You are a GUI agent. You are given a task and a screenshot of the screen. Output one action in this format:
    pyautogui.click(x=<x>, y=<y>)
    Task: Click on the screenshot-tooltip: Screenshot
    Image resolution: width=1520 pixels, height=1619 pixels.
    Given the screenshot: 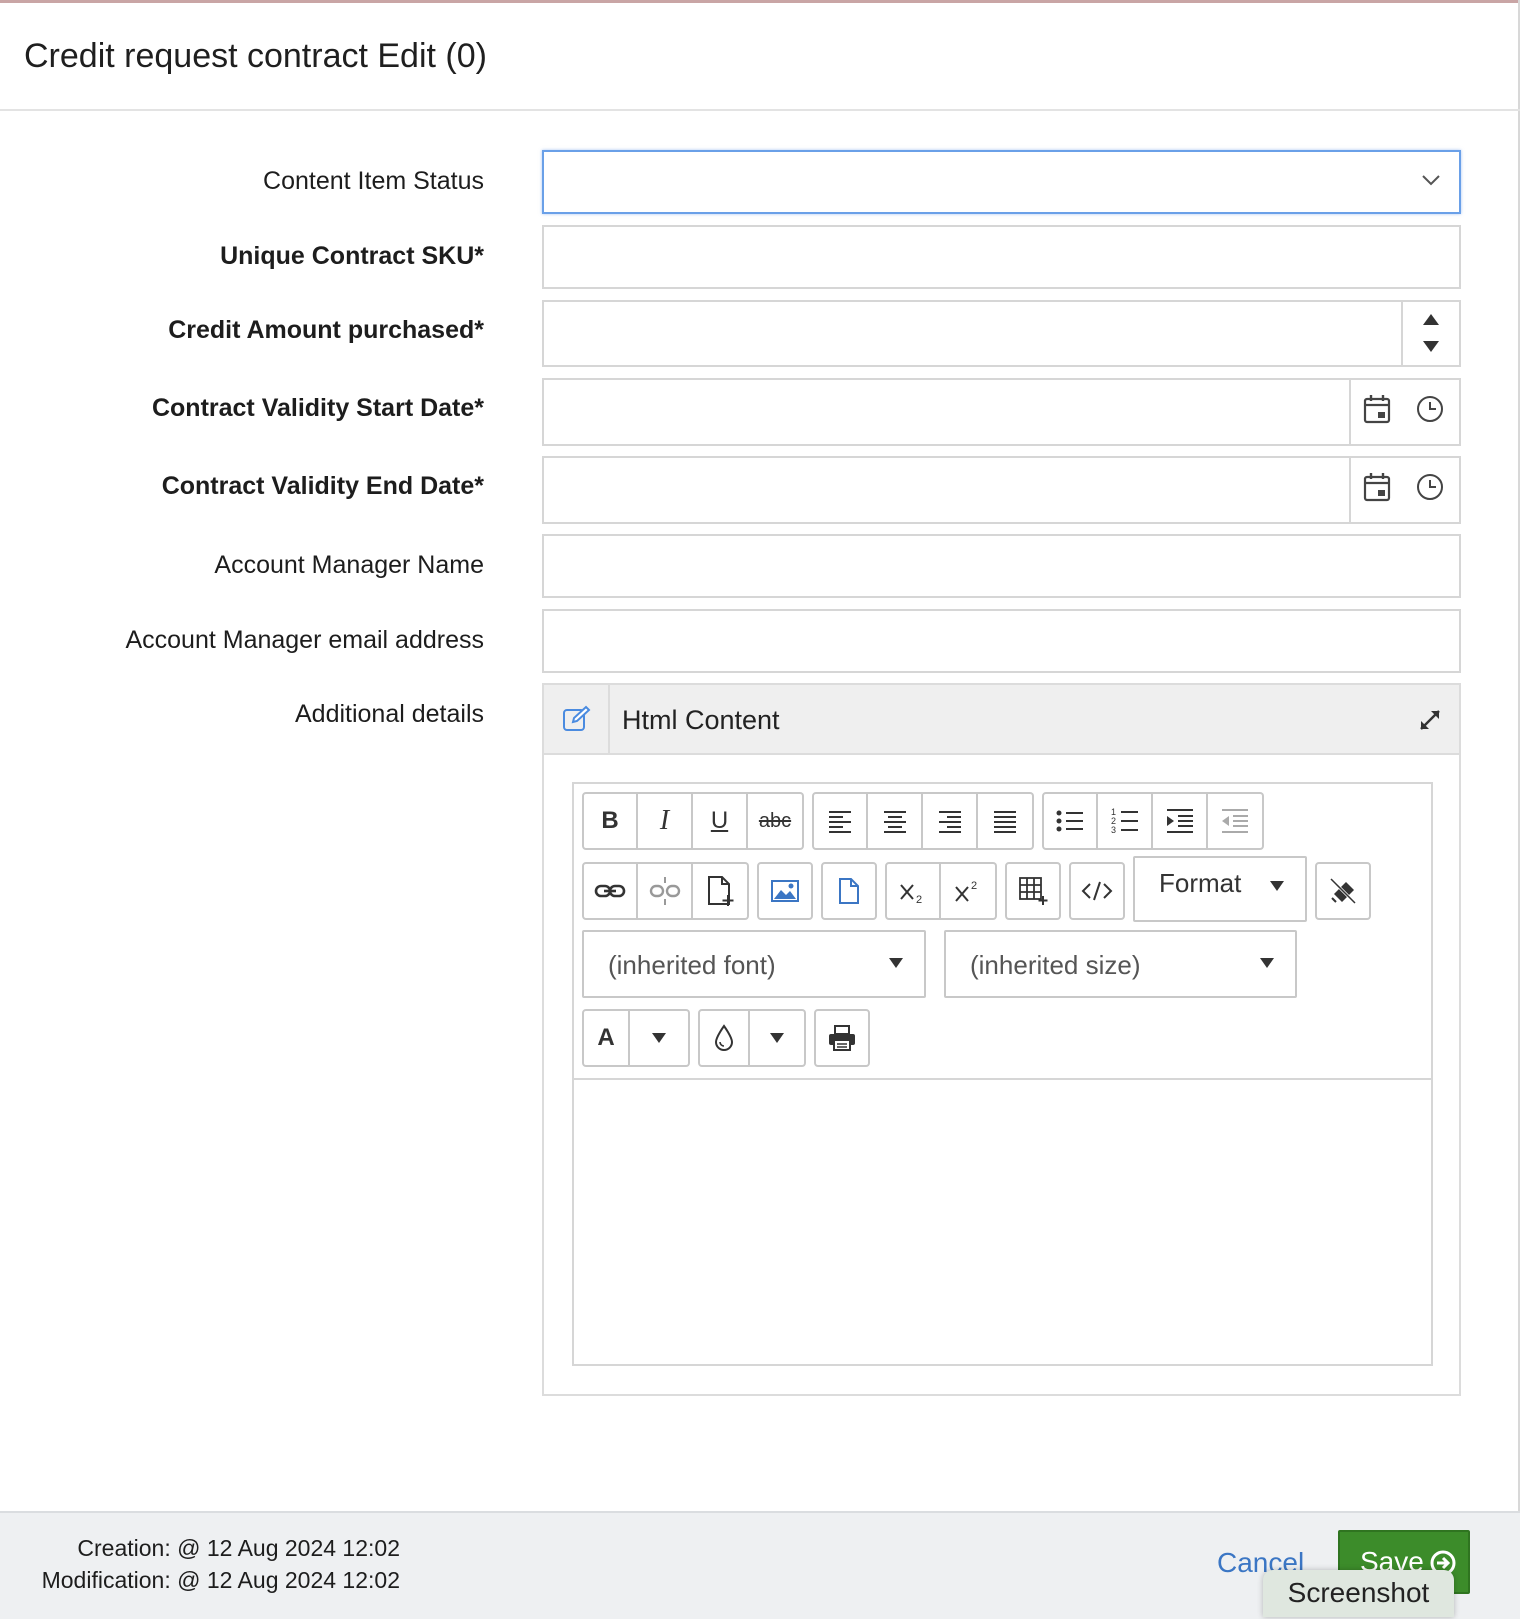 What is the action you would take?
    pyautogui.click(x=1358, y=1593)
    